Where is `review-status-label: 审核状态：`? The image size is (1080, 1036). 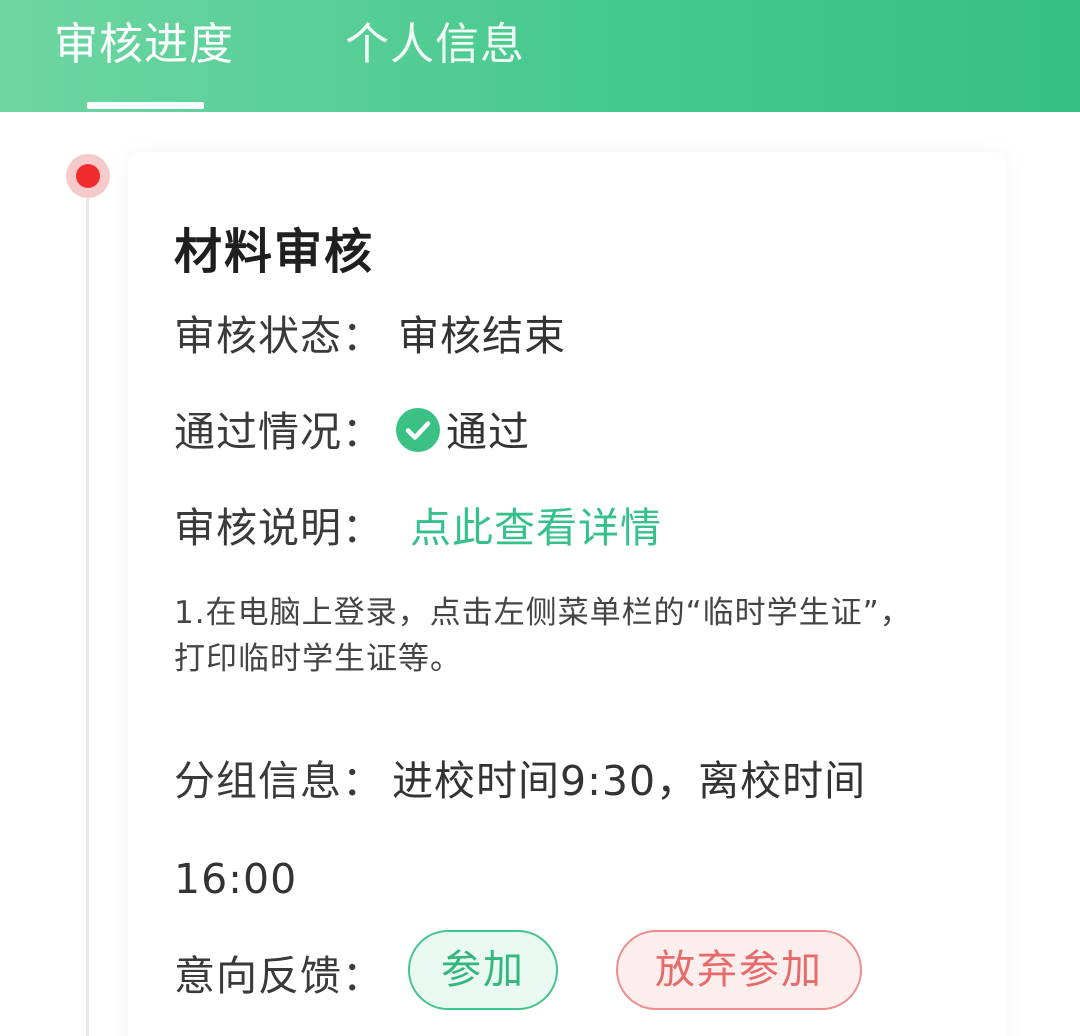 review-status-label: 审核状态： is located at coordinates (279, 336).